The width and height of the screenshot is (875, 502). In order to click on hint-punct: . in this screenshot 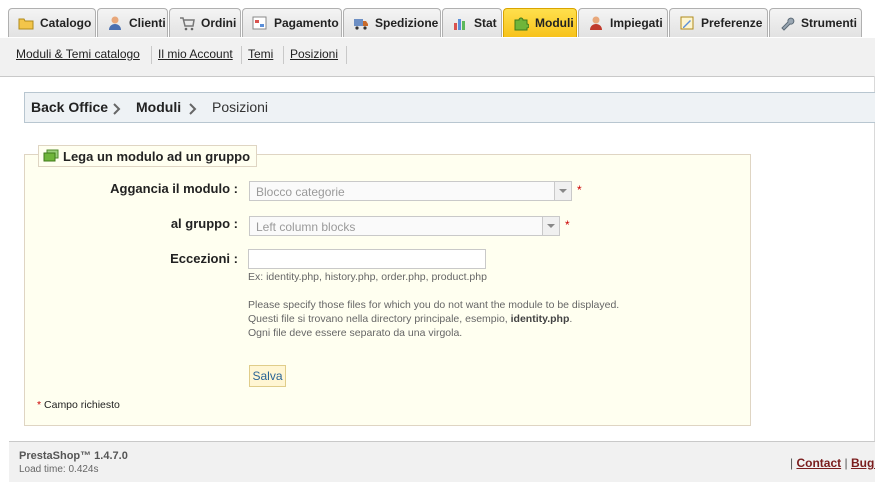, I will do `click(571, 319)`.